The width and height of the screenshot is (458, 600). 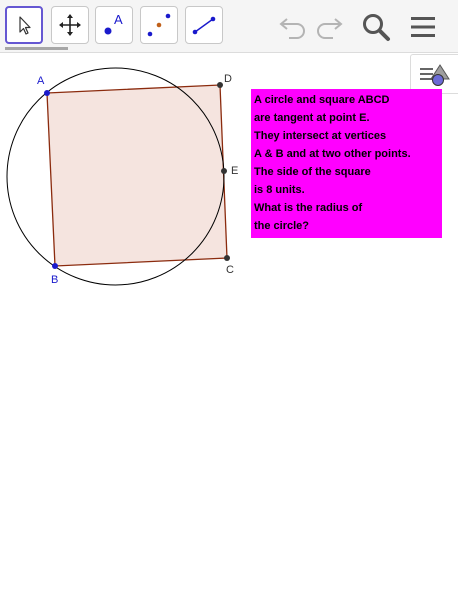 I want to click on point-icon: A, so click(x=113, y=23).